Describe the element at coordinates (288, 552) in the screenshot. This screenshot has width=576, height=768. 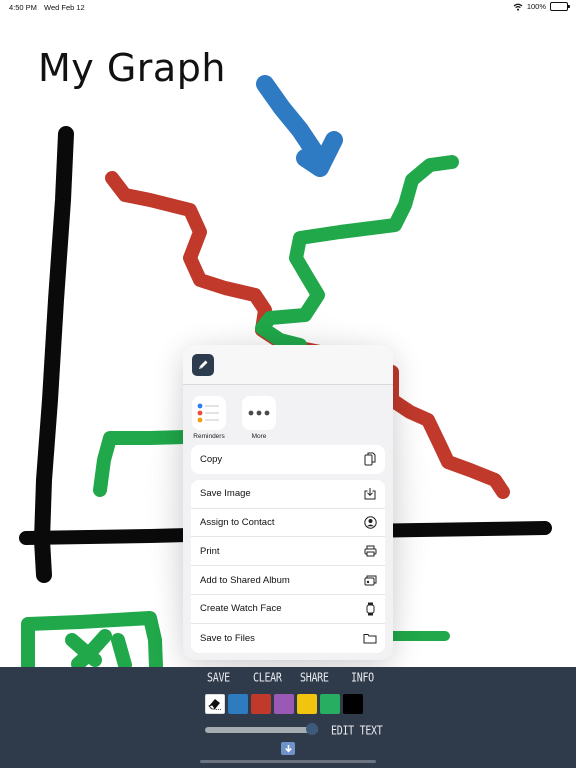
I see `print-action: Print` at that location.